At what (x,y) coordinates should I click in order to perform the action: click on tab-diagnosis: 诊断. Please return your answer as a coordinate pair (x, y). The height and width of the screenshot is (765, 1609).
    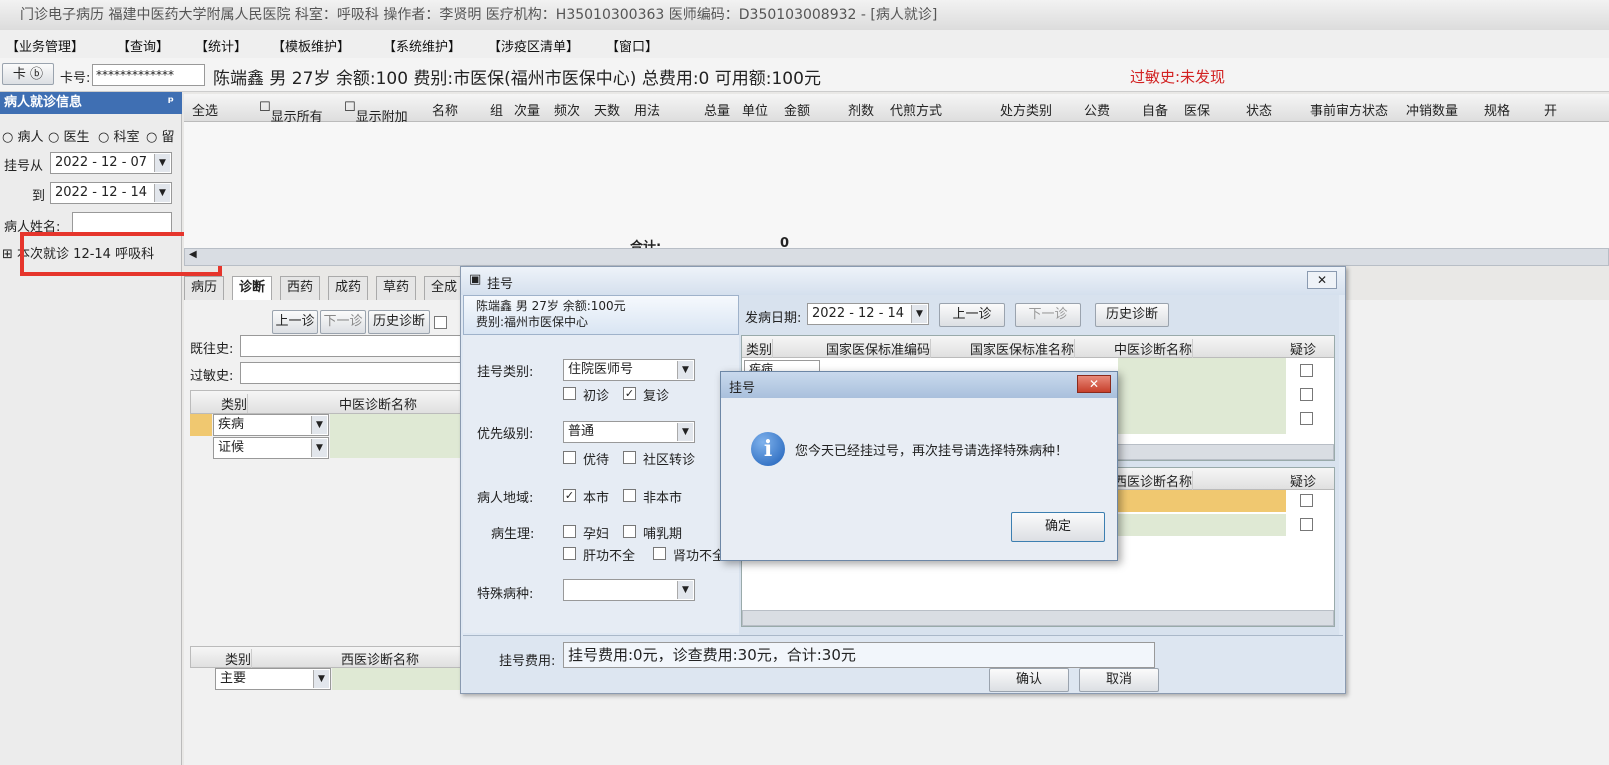
    Looking at the image, I should click on (252, 288).